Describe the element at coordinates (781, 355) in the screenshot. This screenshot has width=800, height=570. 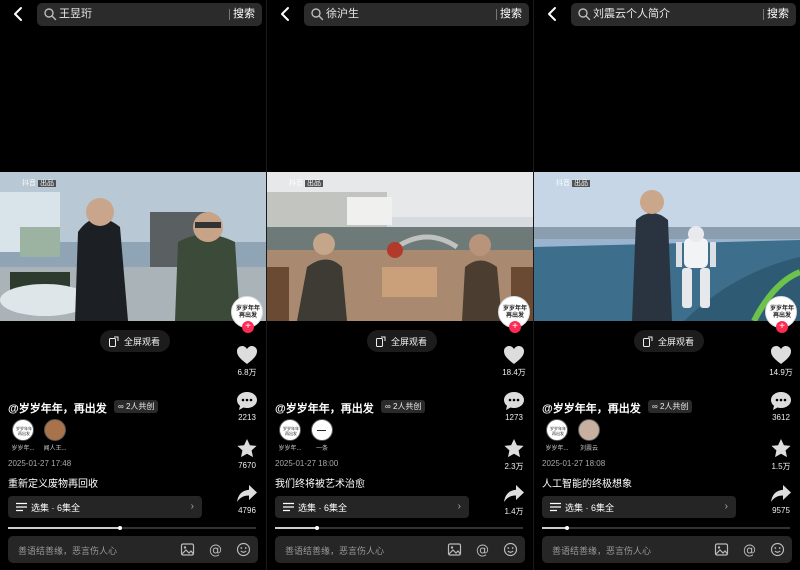
I see `heart-icon` at that location.